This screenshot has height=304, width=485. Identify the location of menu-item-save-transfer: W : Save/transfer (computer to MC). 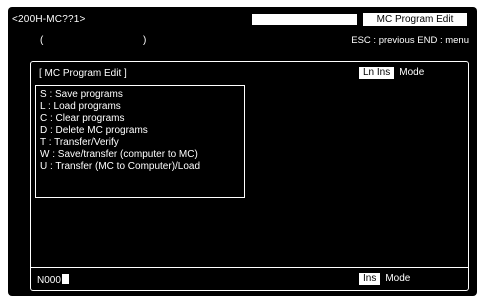
(119, 155).